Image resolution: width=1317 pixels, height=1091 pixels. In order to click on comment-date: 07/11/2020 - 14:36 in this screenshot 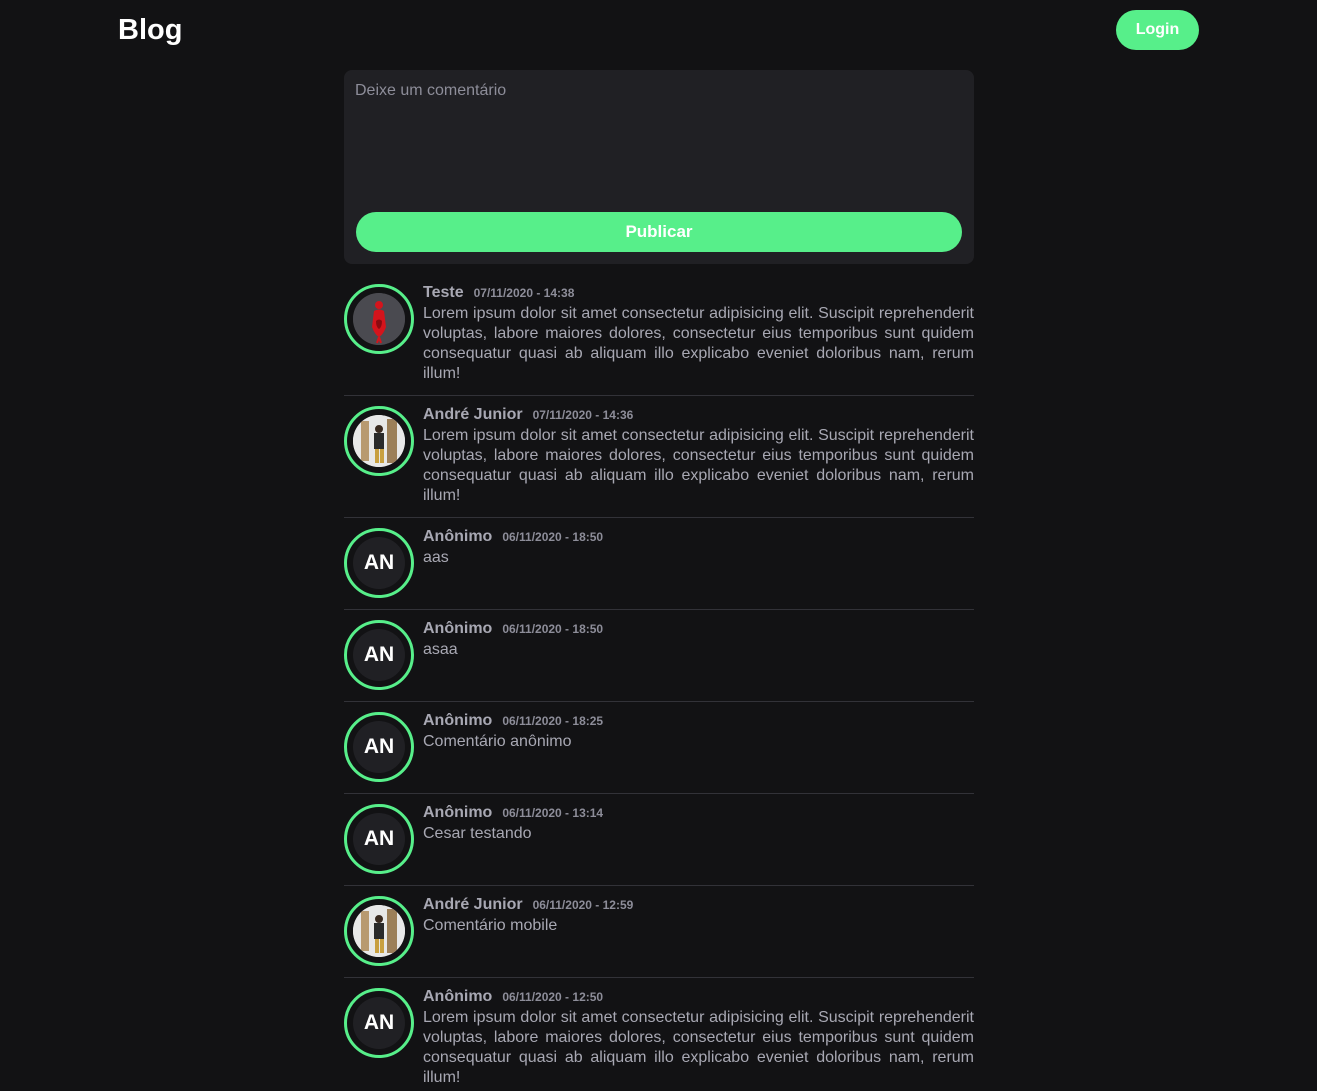, I will do `click(583, 415)`.